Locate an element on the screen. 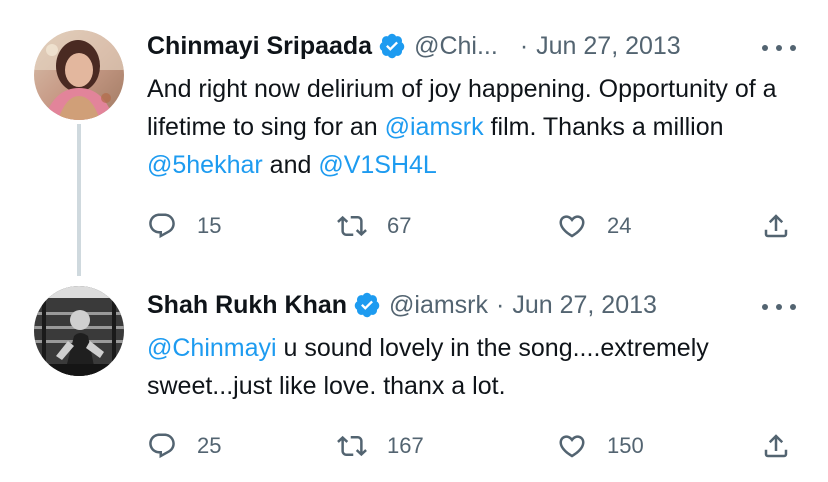 The width and height of the screenshot is (828, 482). like-count: 24 is located at coordinates (619, 225).